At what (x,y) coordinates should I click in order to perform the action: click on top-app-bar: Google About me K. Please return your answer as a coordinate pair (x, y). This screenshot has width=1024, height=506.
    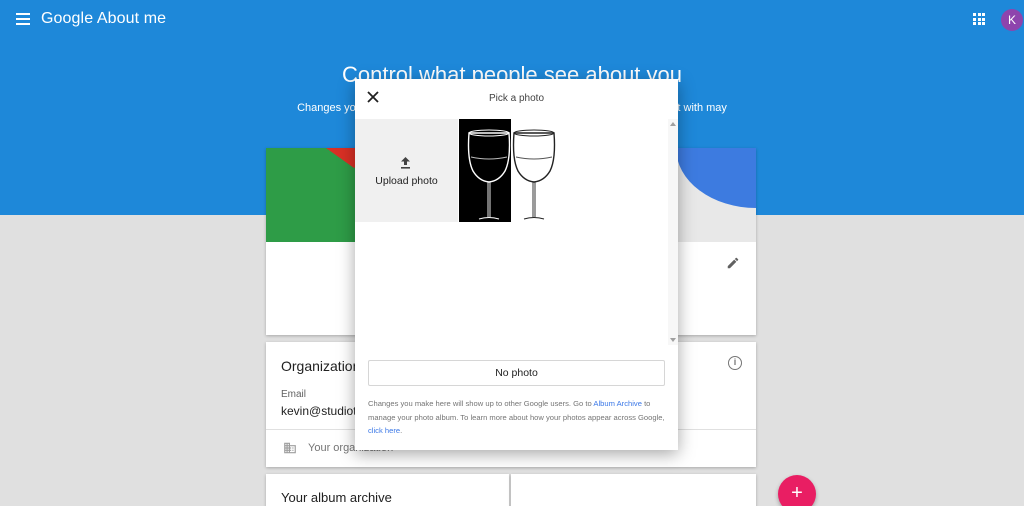
    Looking at the image, I should click on (512, 20).